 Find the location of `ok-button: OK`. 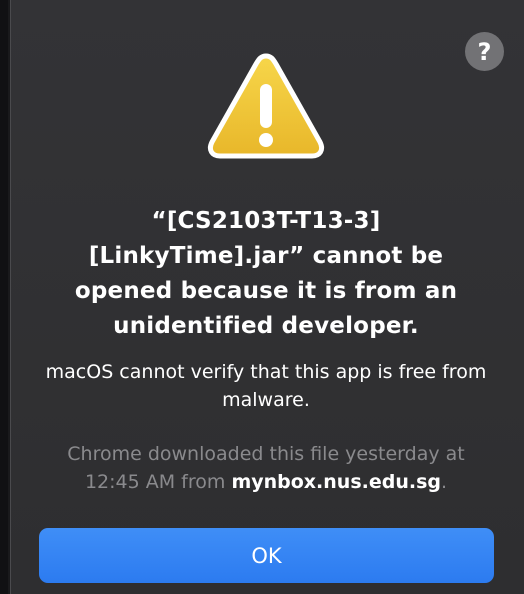

ok-button: OK is located at coordinates (266, 555).